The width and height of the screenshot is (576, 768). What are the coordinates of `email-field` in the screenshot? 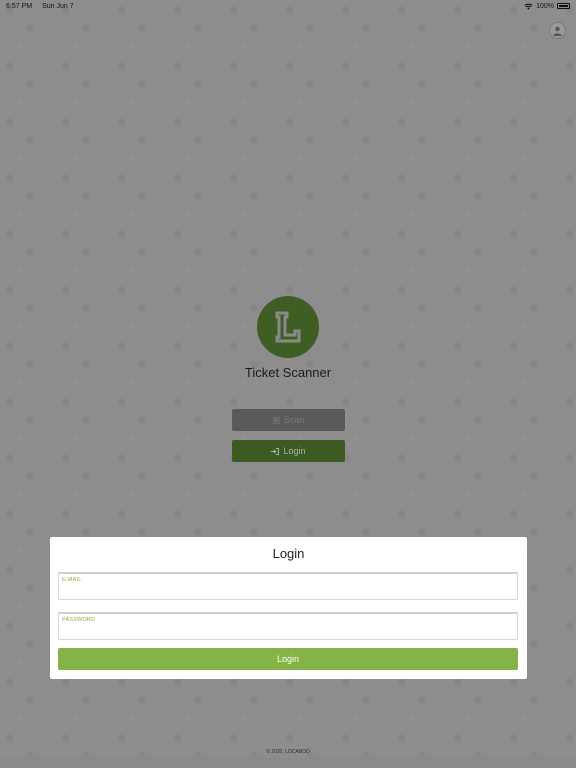 It's located at (288, 590).